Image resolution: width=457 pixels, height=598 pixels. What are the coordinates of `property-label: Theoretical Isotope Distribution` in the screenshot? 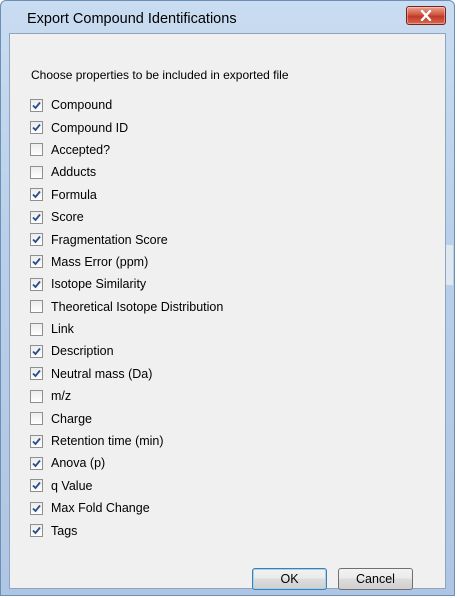 It's located at (137, 306).